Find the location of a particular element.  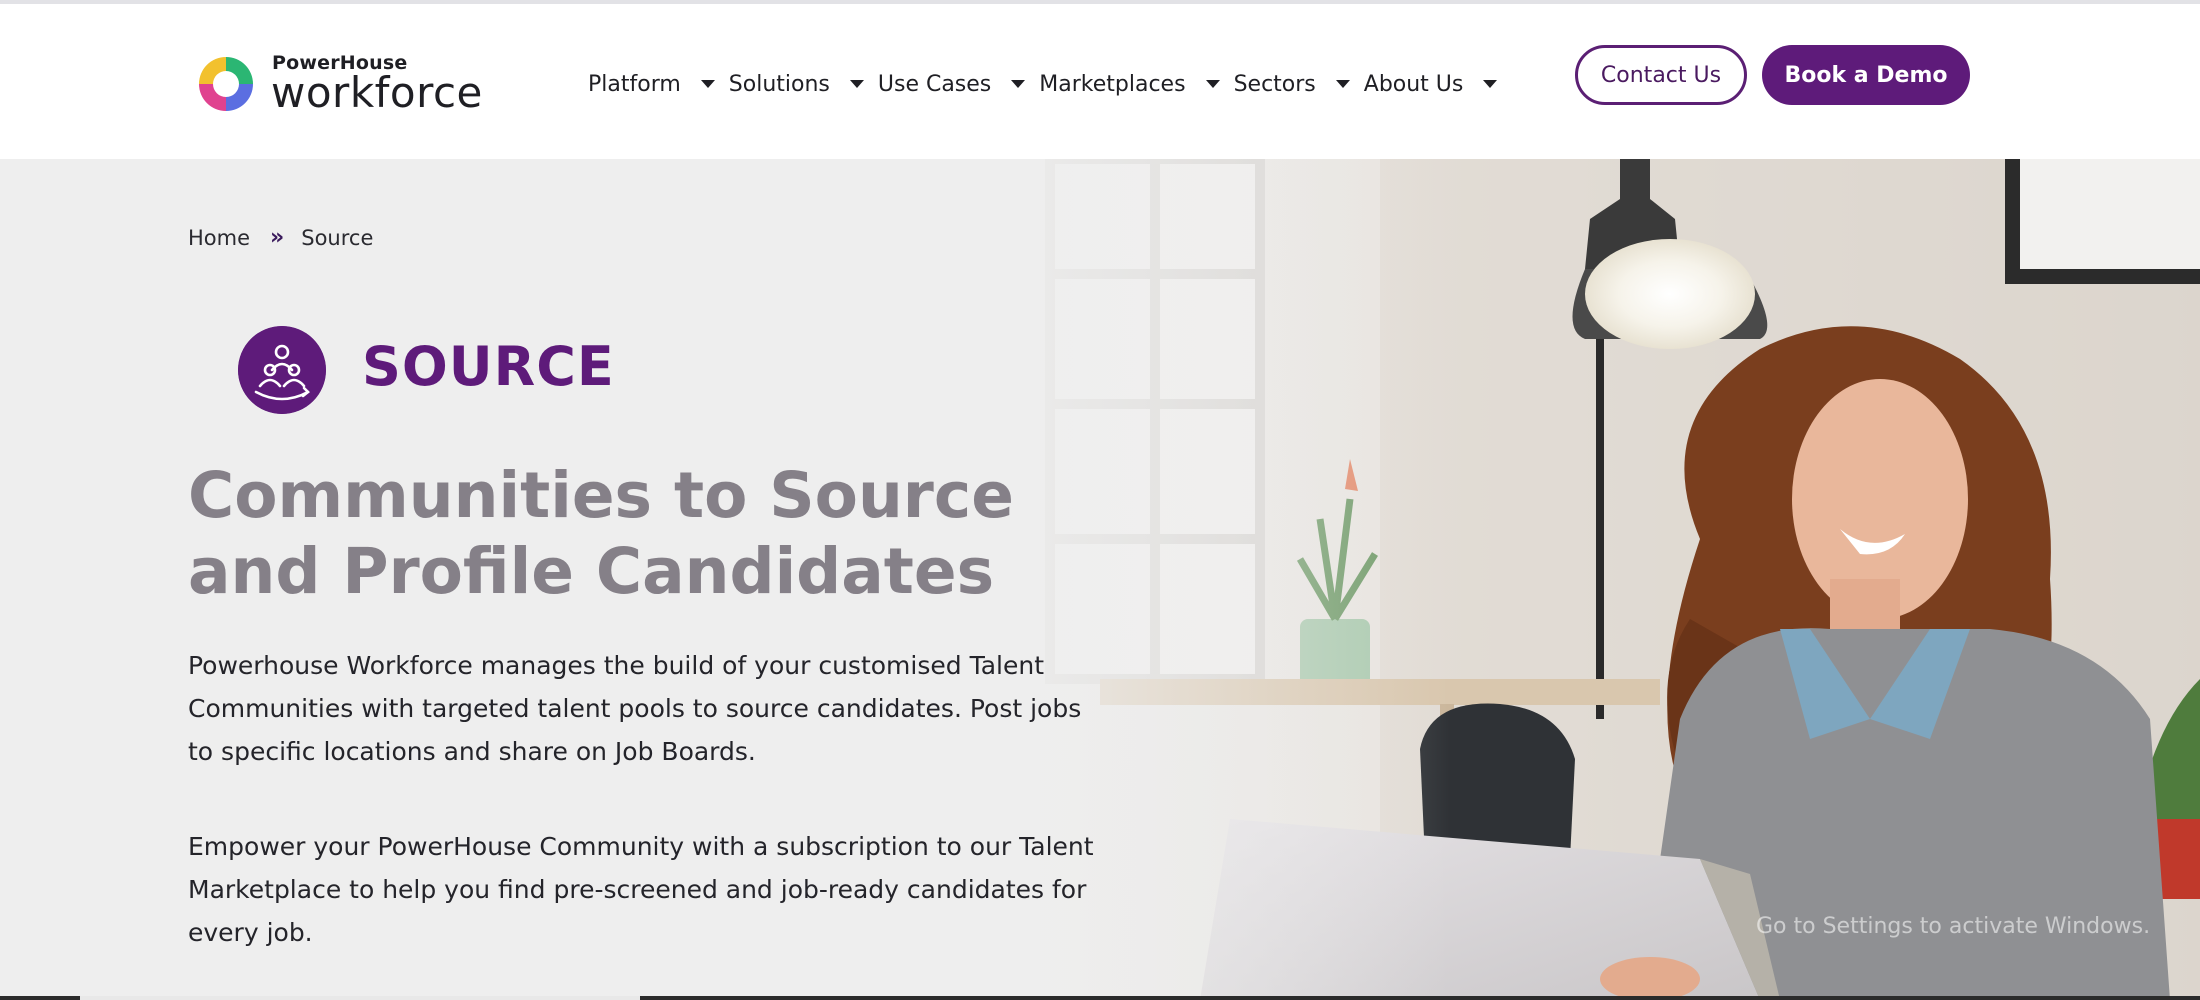

breadcrumb: Home » Source is located at coordinates (280, 237).